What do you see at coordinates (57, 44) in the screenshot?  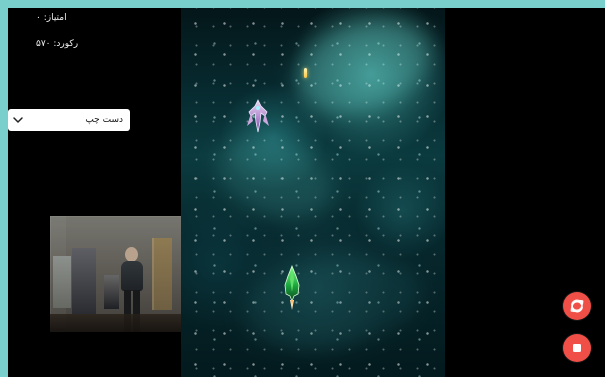 I see `record-label: رکورد: ۵۷۰` at bounding box center [57, 44].